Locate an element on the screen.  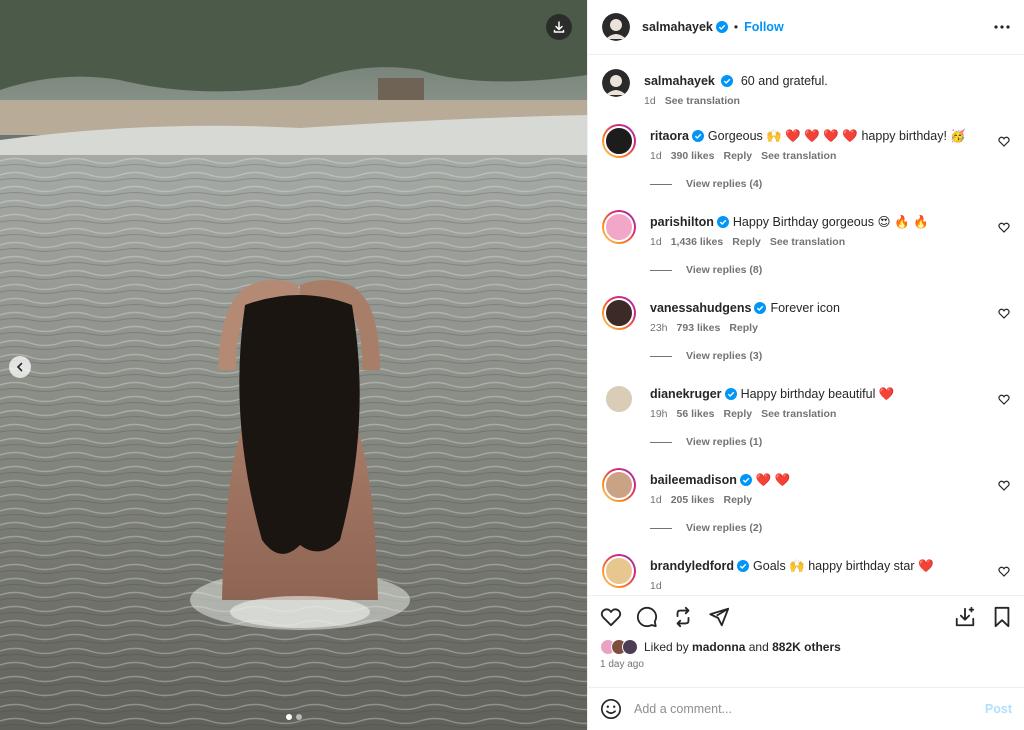
chevron-left-icon is located at coordinates (19, 367).